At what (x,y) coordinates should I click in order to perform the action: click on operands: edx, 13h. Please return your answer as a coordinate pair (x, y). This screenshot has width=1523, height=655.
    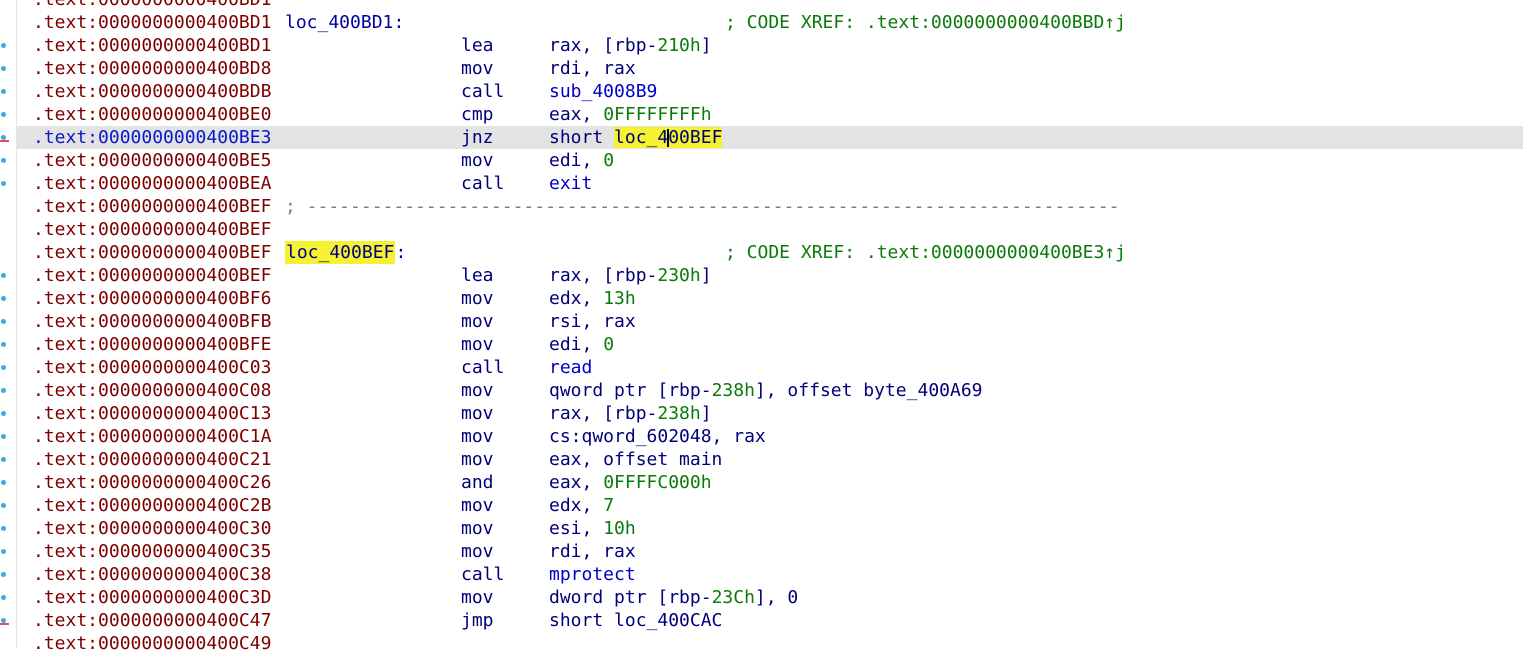
    Looking at the image, I should click on (592, 298).